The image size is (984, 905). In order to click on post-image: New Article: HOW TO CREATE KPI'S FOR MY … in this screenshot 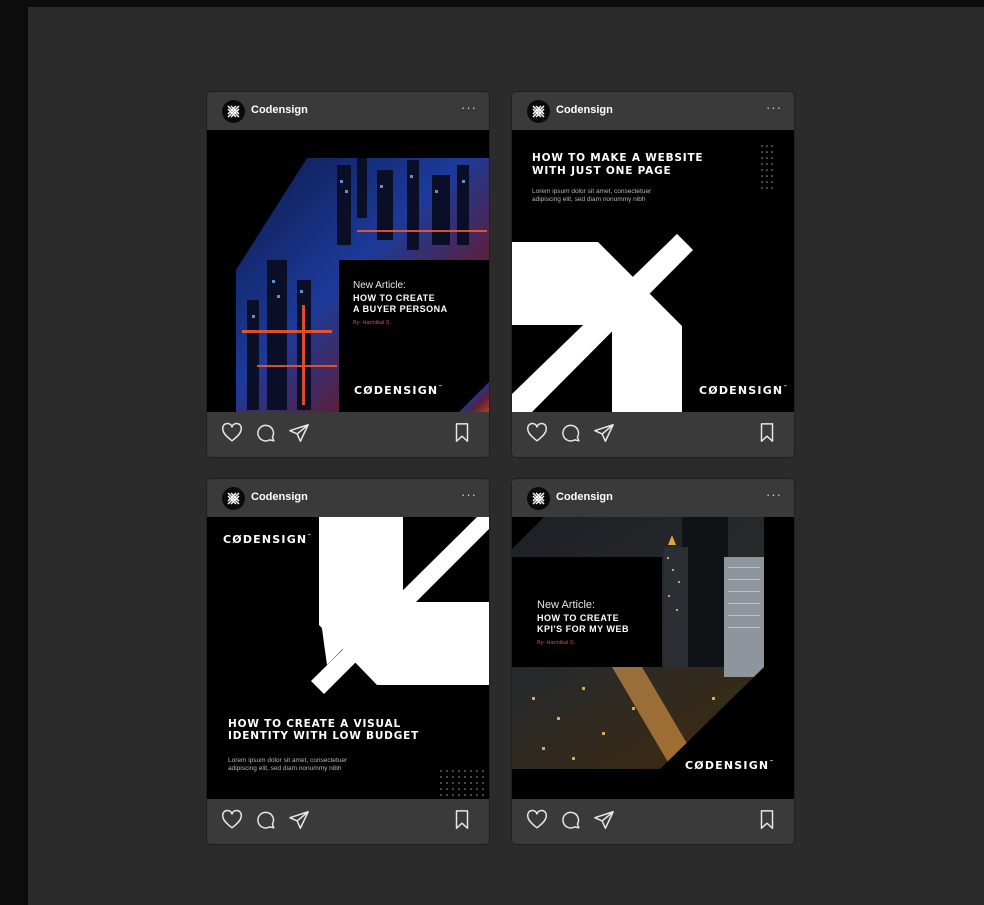, I will do `click(653, 658)`.